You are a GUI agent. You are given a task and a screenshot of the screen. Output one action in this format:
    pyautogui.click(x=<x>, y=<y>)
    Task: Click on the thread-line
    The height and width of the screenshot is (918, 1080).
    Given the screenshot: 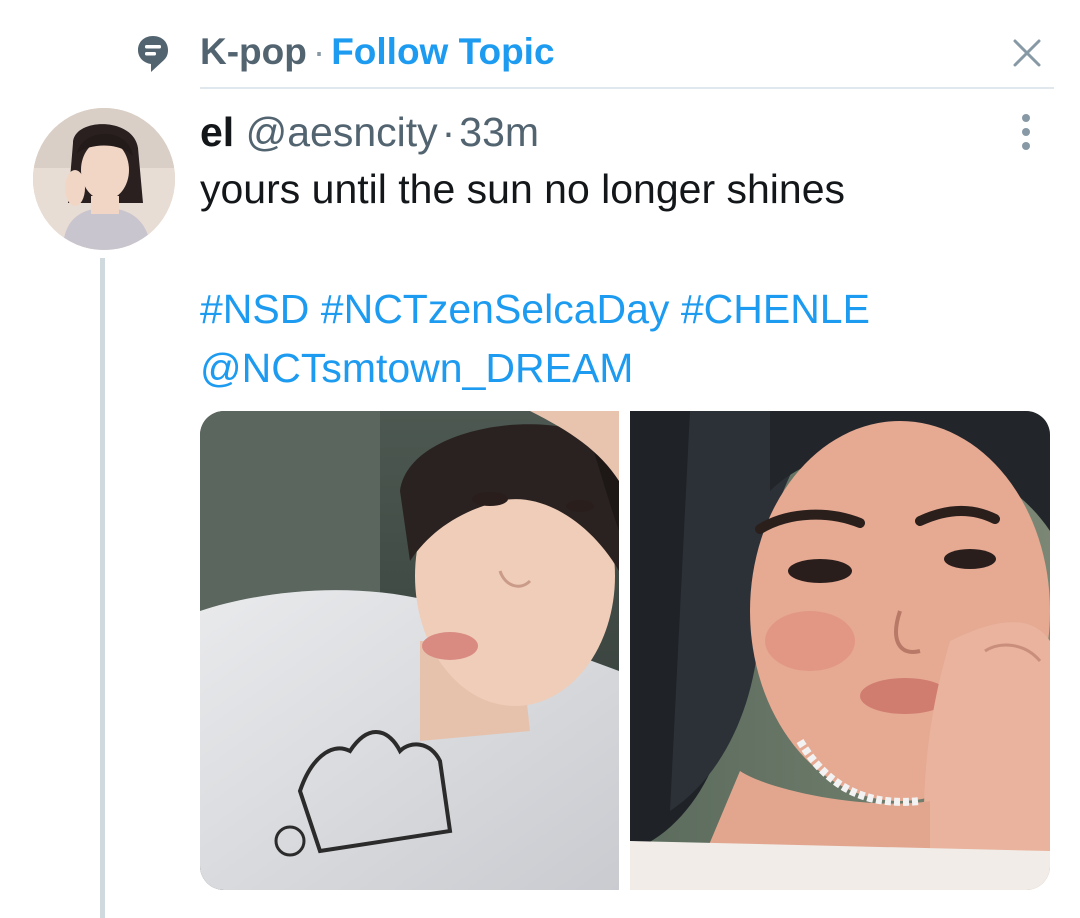 What is the action you would take?
    pyautogui.click(x=102, y=588)
    